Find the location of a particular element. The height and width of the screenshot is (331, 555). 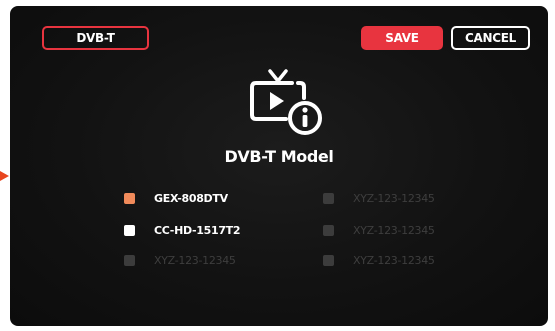

model-option-gex-808dtv: GEX-808DTV is located at coordinates (176, 198).